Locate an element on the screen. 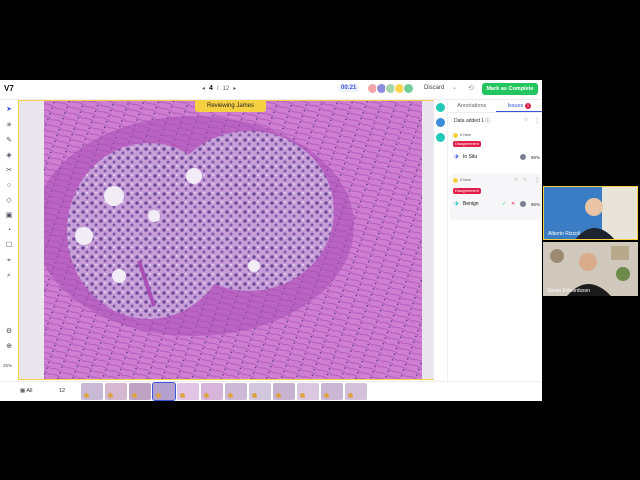 Image resolution: width=640 pixels, height=480 pixels. participant-name: Simon Edwardsson is located at coordinates (569, 291).